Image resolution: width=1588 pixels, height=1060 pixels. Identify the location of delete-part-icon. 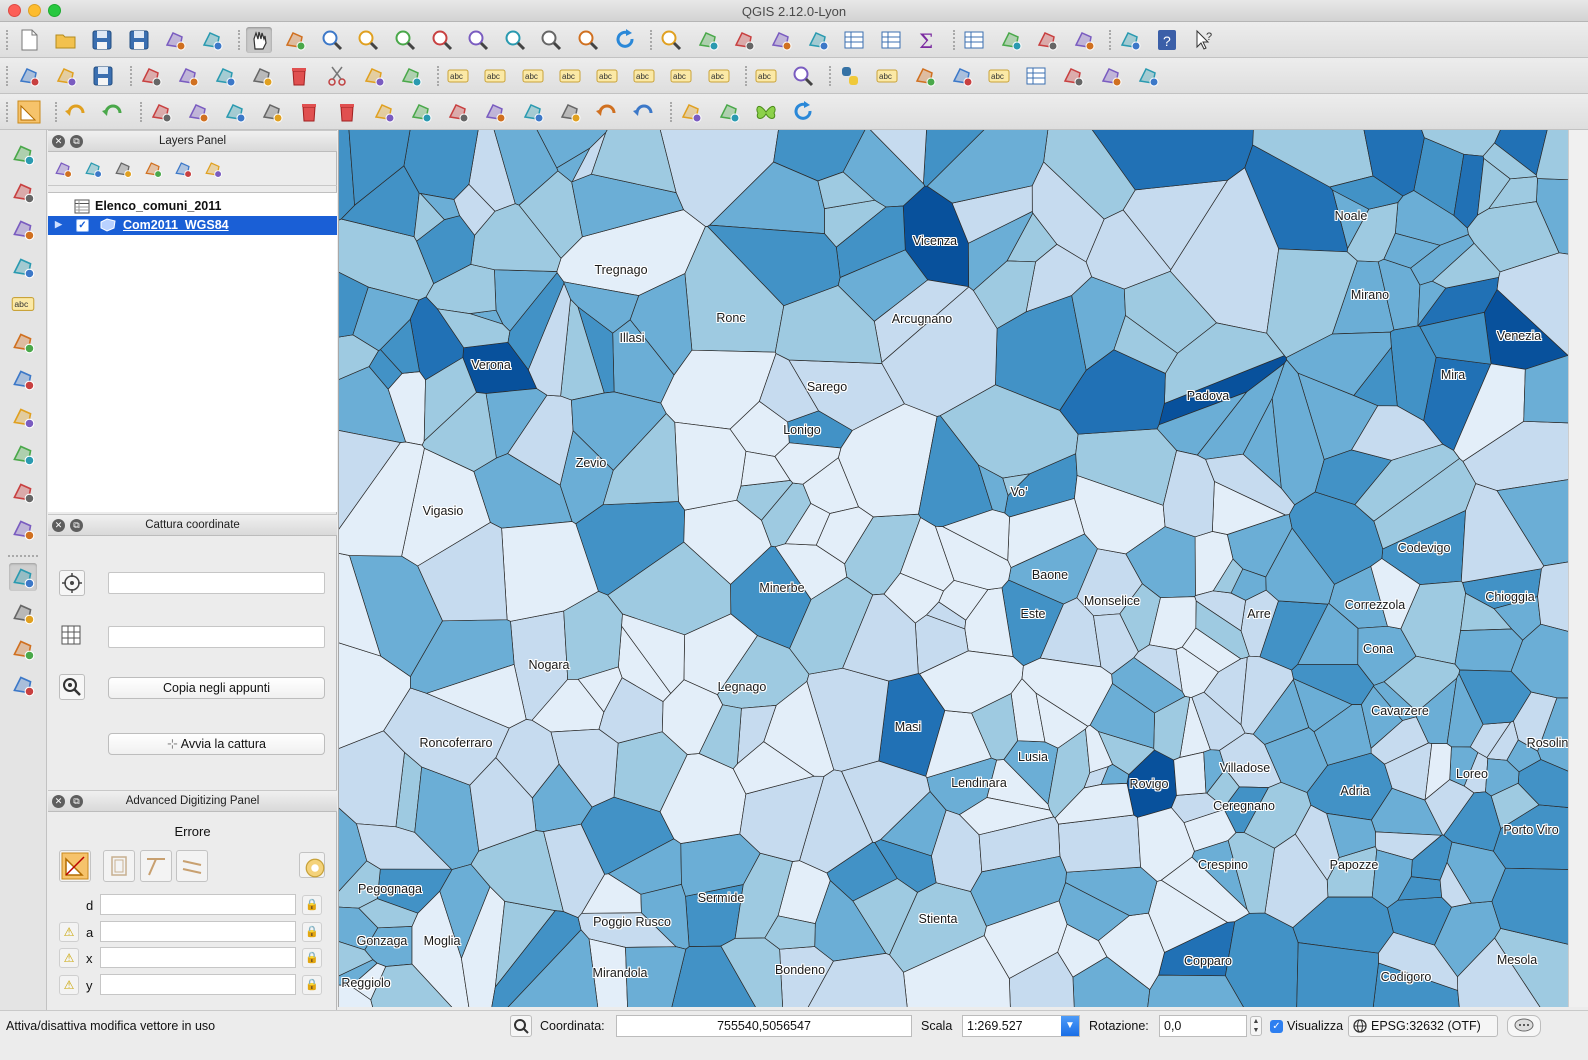
(347, 112).